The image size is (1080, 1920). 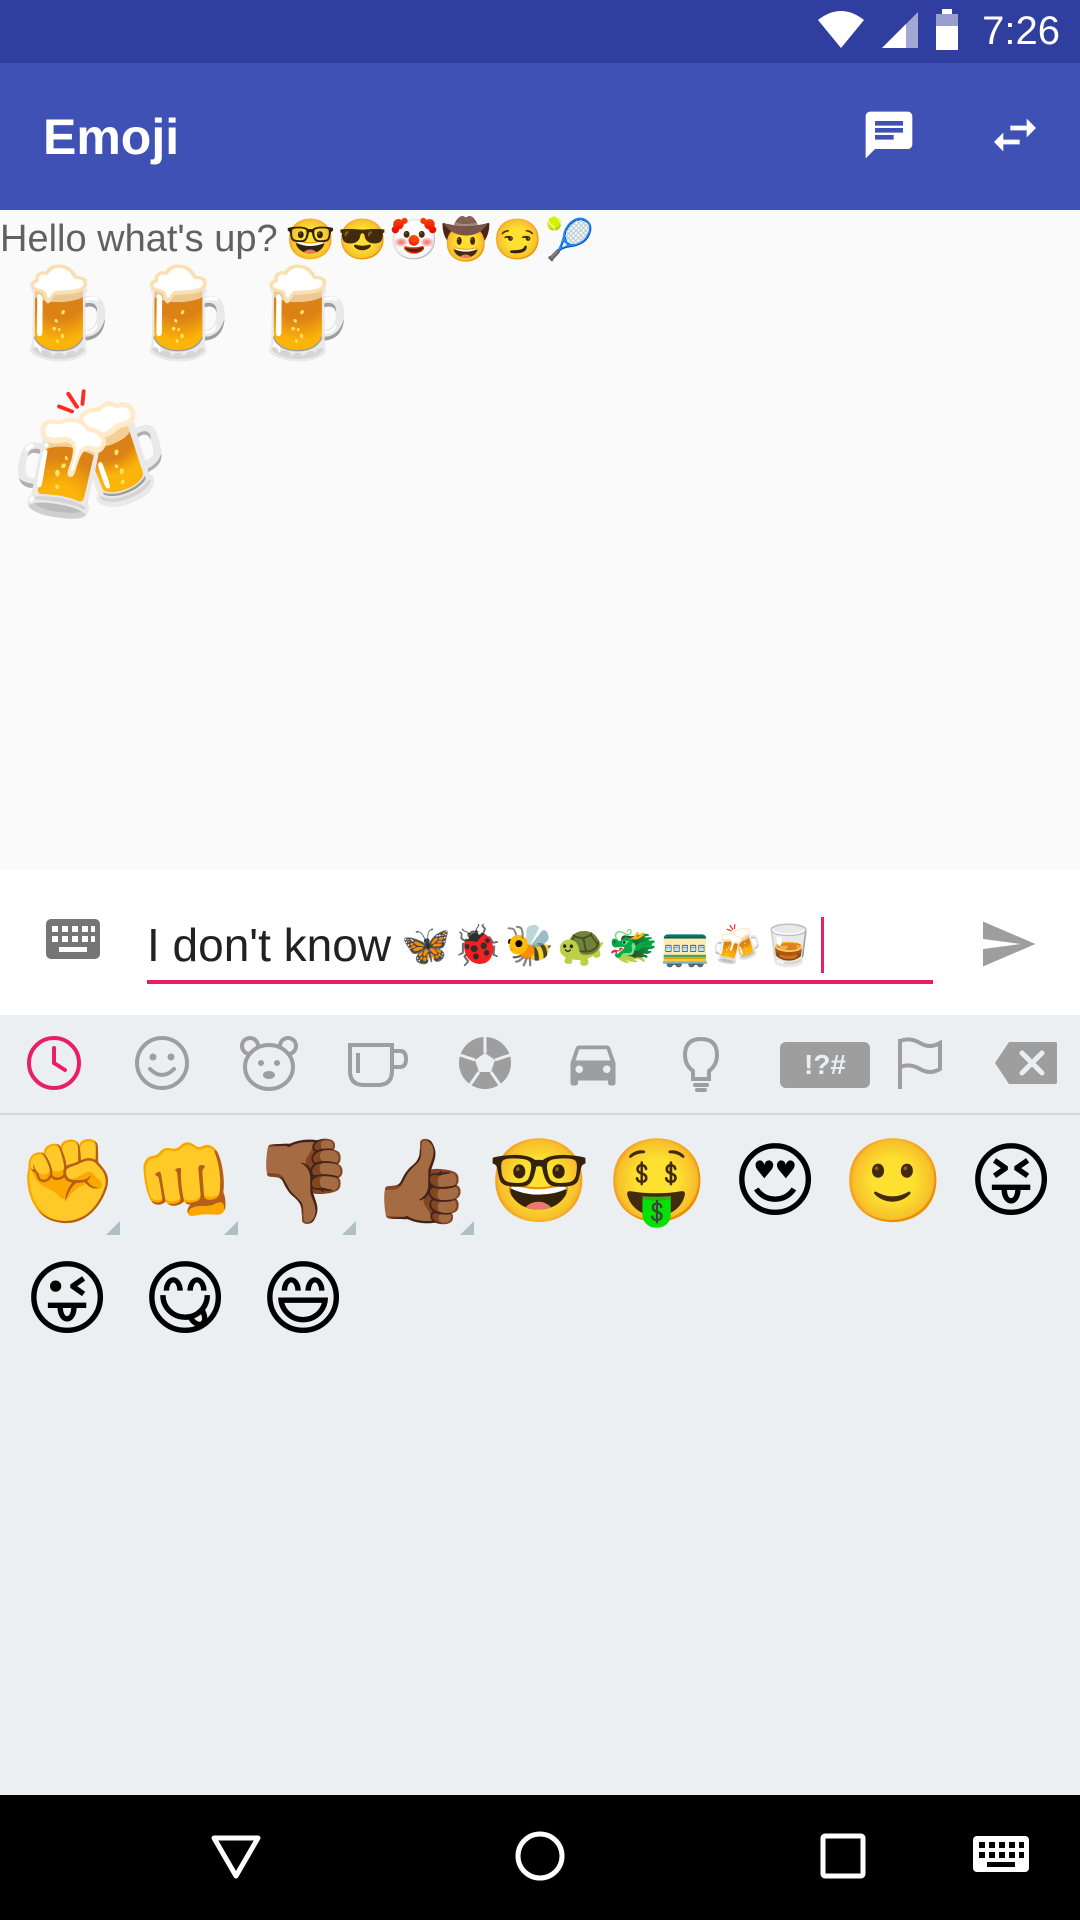 I want to click on flag-icon, so click(x=918, y=1065).